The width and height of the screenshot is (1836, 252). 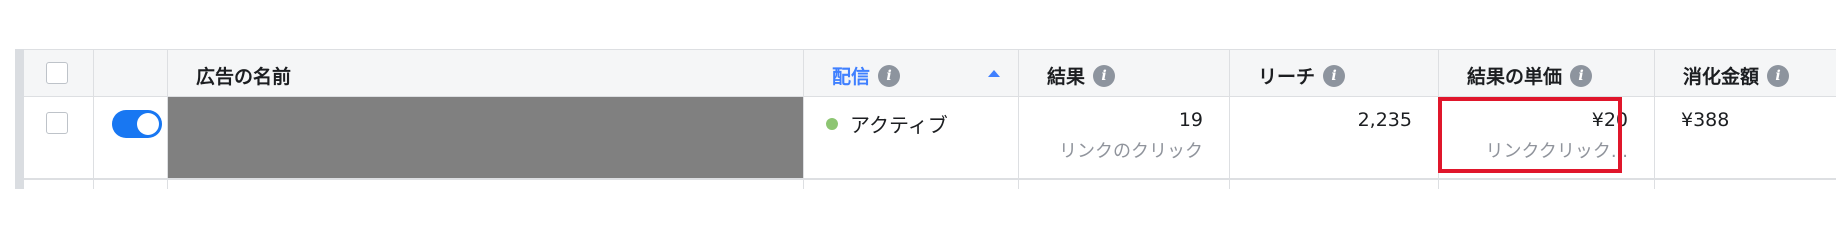 What do you see at coordinates (486, 73) in the screenshot?
I see `header-ad-name: 広告の名前` at bounding box center [486, 73].